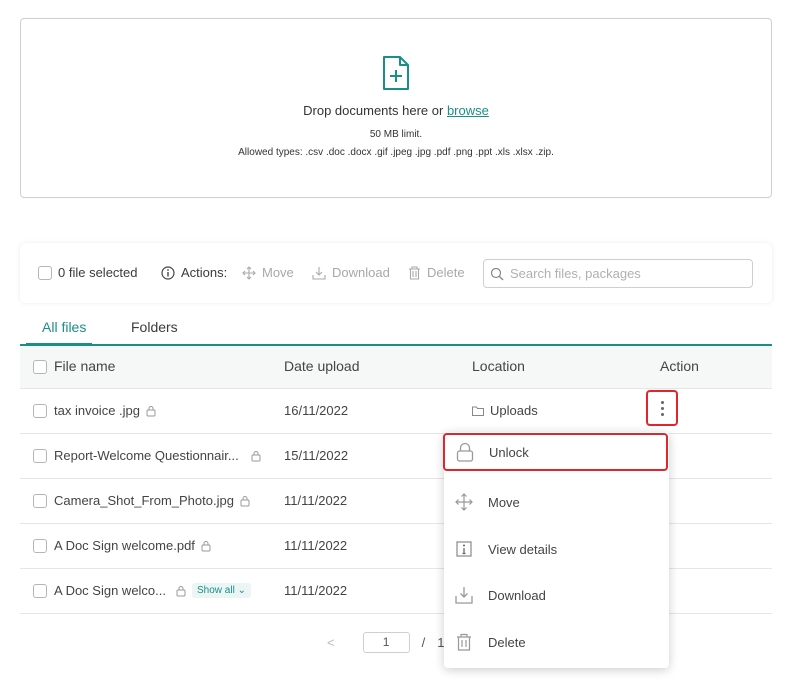 The height and width of the screenshot is (680, 793). What do you see at coordinates (446, 272) in the screenshot?
I see `delete-label: Delete` at bounding box center [446, 272].